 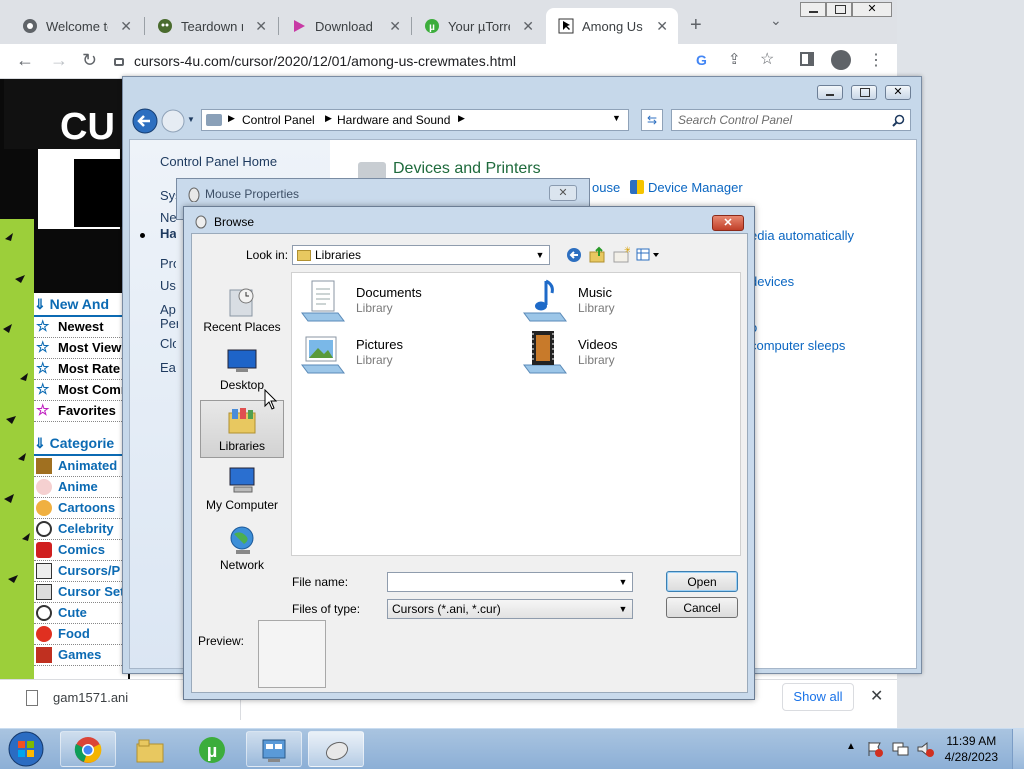 I want to click on restore-button, so click(x=839, y=9).